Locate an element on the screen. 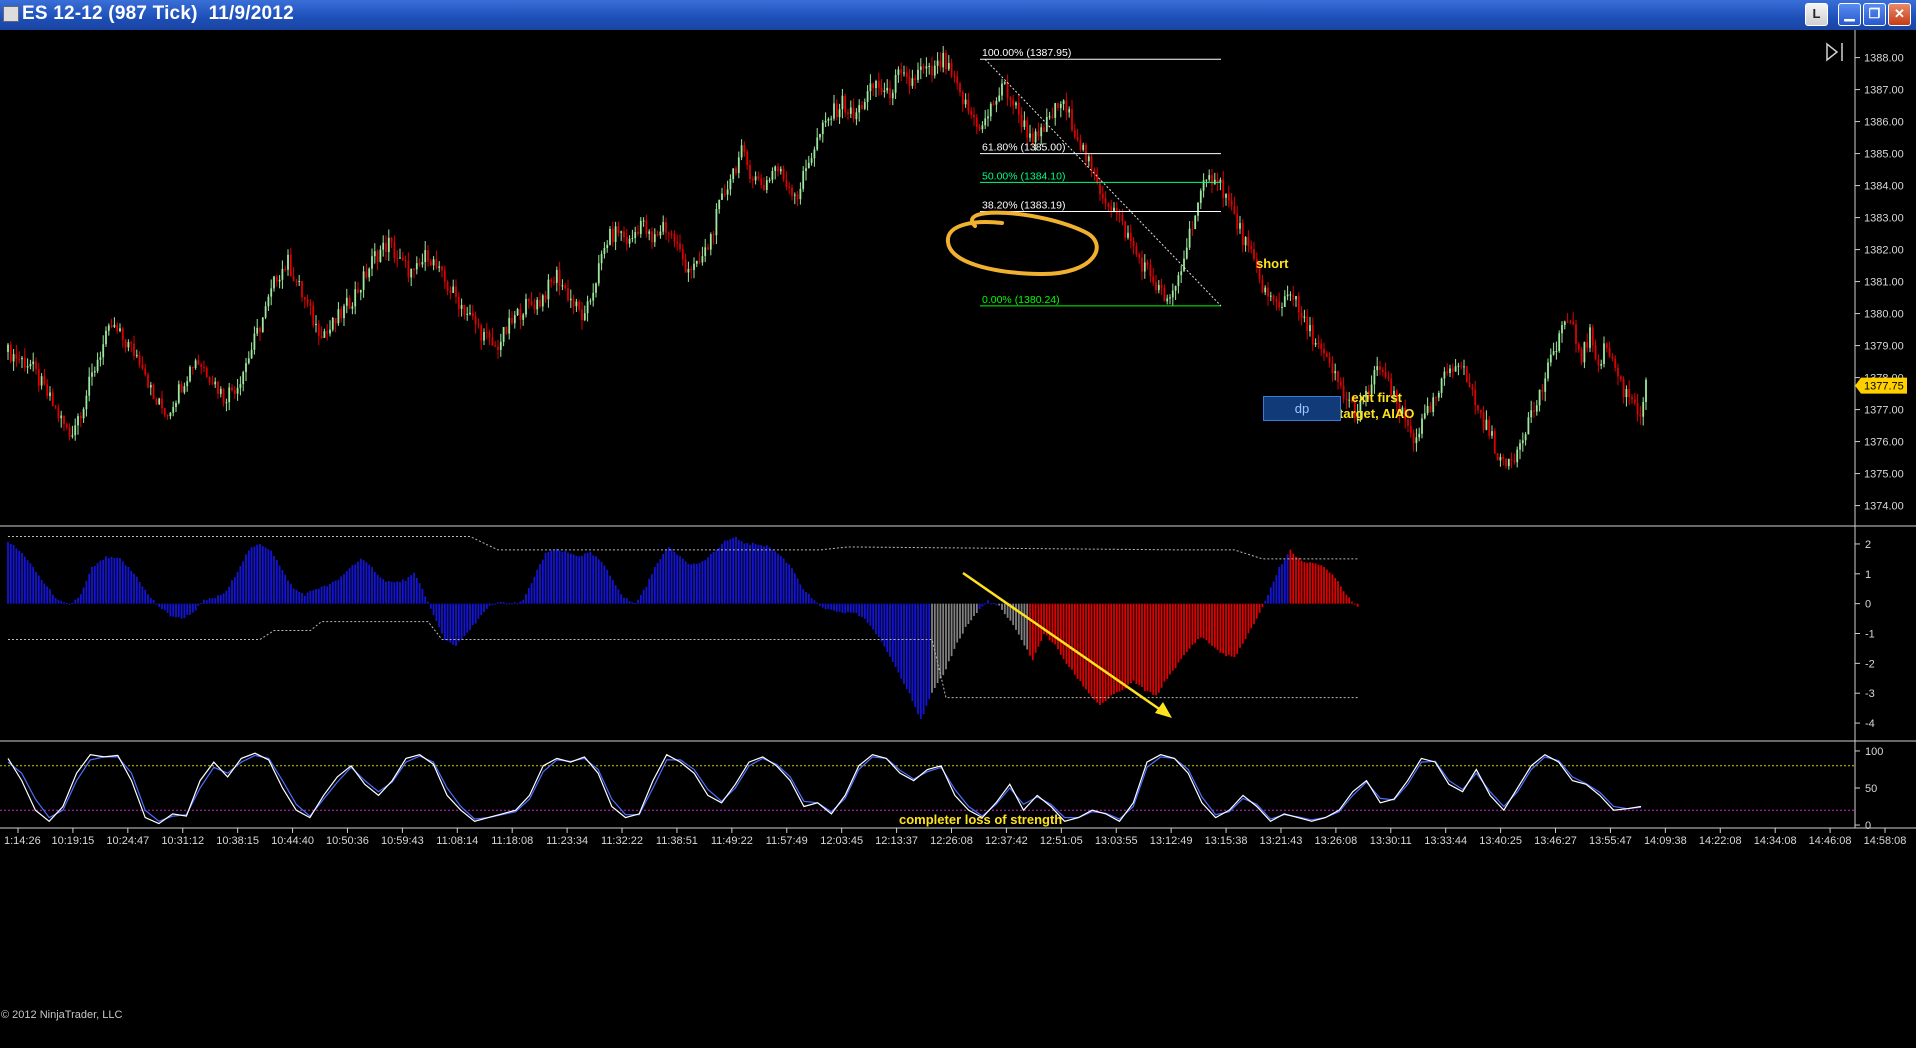 The image size is (1916, 1048). dp-marker: dp is located at coordinates (1302, 408).